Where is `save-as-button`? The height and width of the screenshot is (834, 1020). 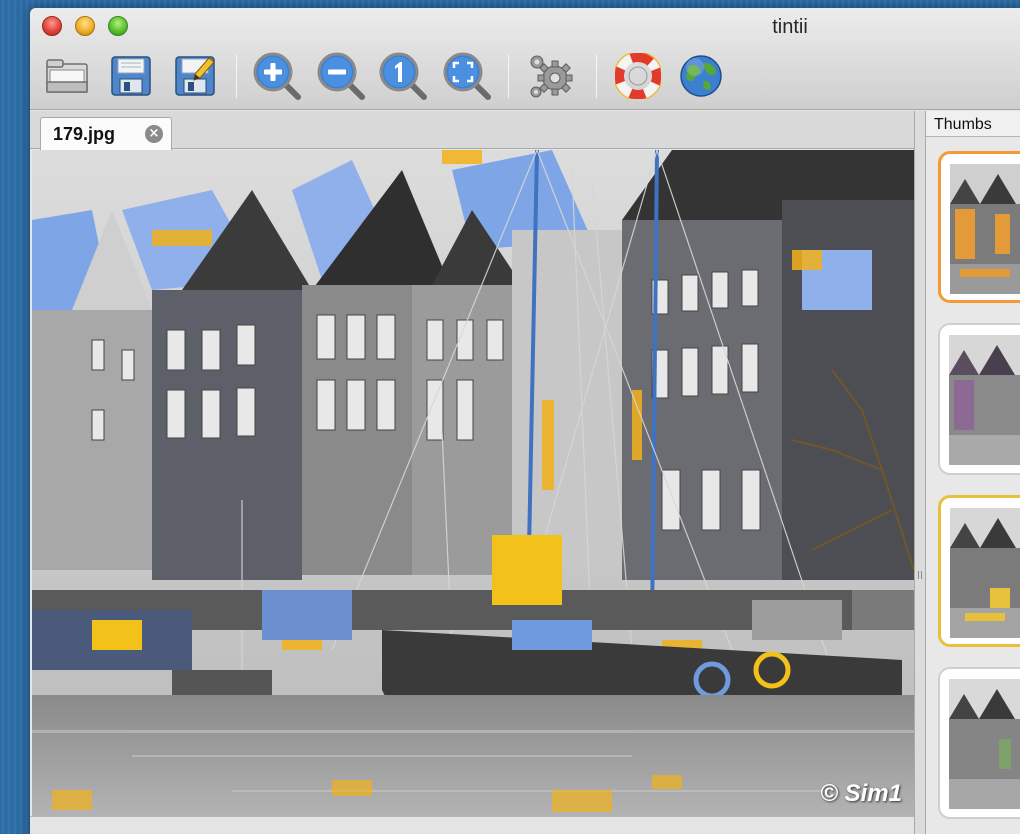 save-as-button is located at coordinates (195, 76).